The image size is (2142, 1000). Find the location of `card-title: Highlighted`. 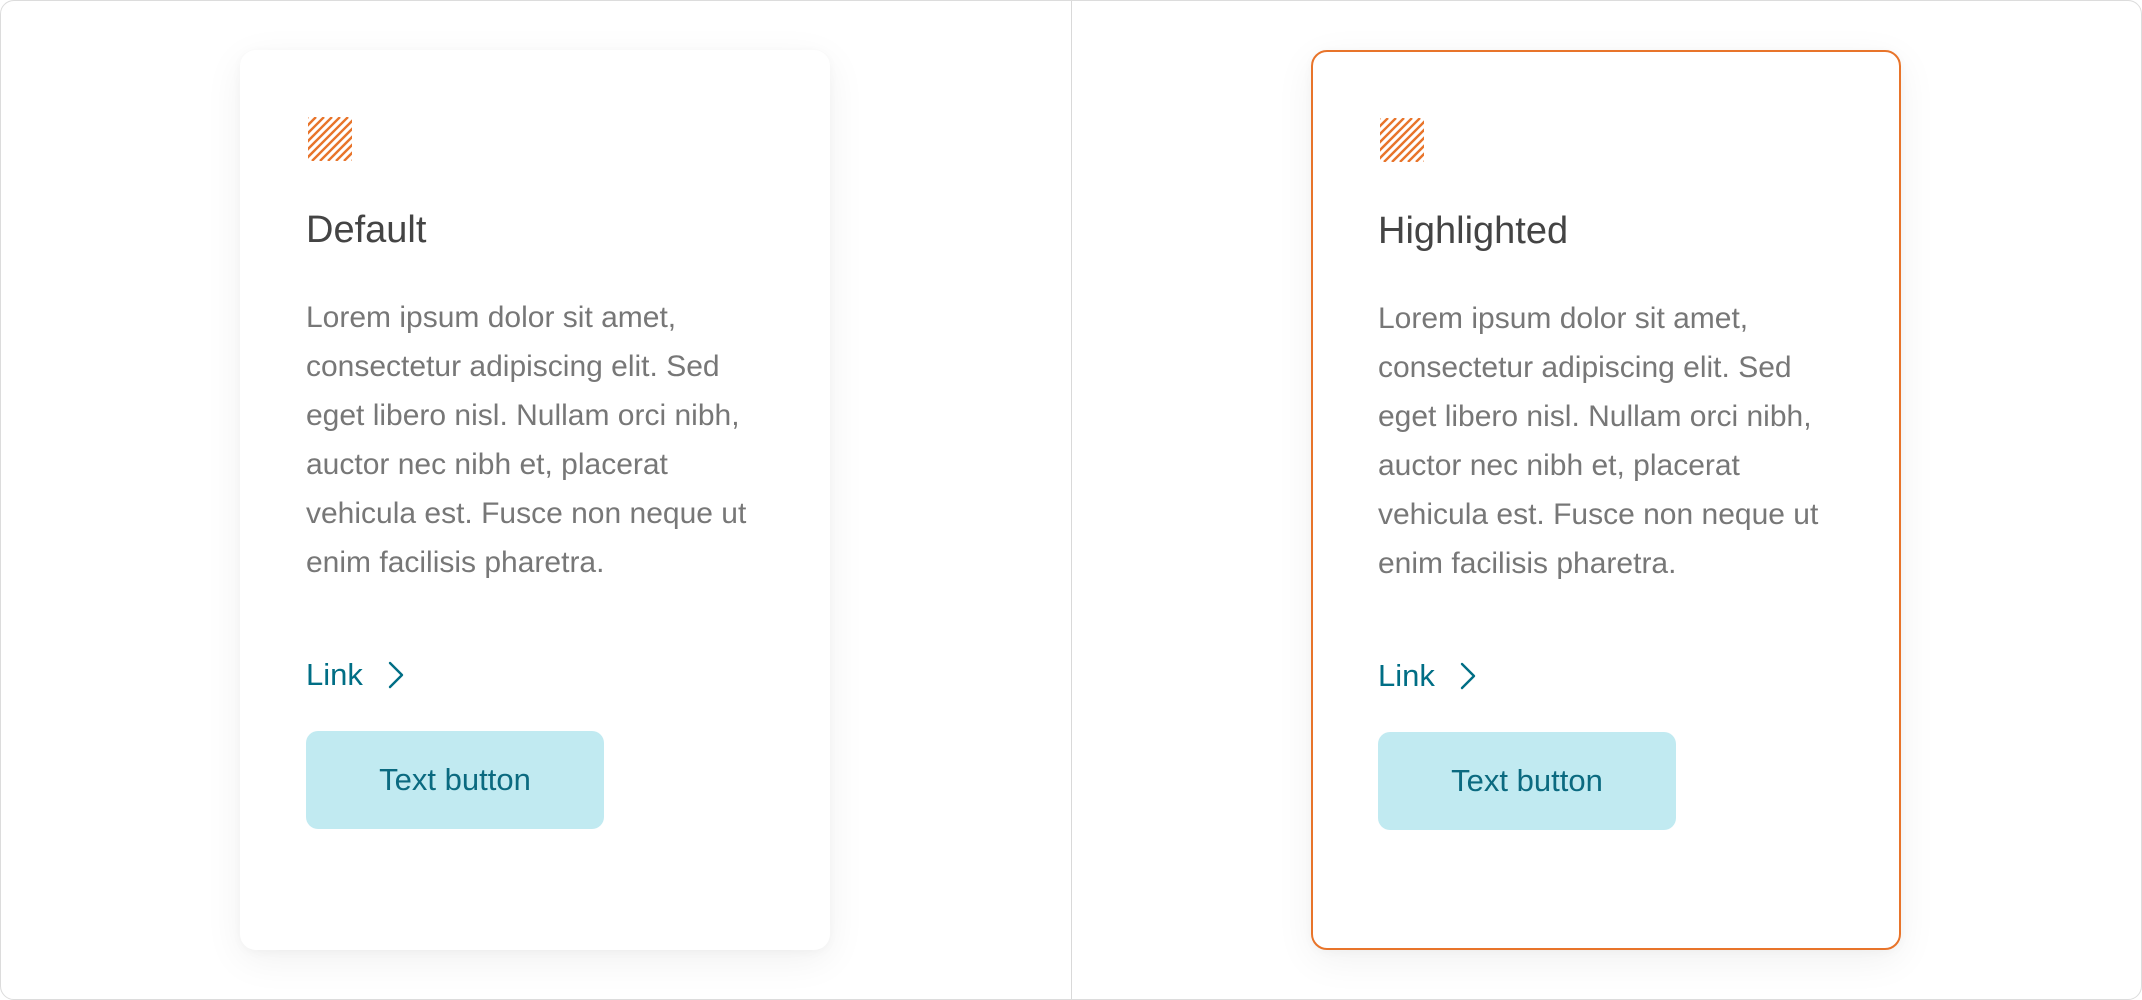

card-title: Highlighted is located at coordinates (1473, 231).